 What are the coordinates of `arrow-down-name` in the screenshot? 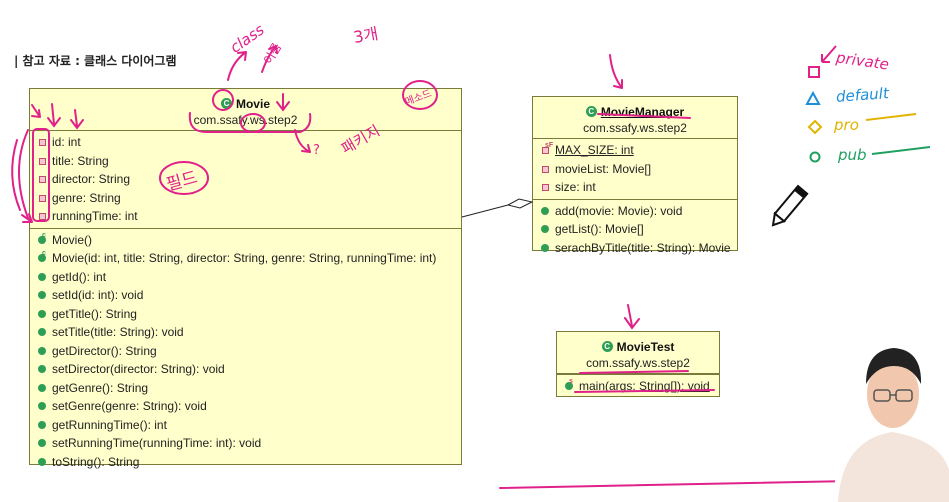 It's located at (283, 102).